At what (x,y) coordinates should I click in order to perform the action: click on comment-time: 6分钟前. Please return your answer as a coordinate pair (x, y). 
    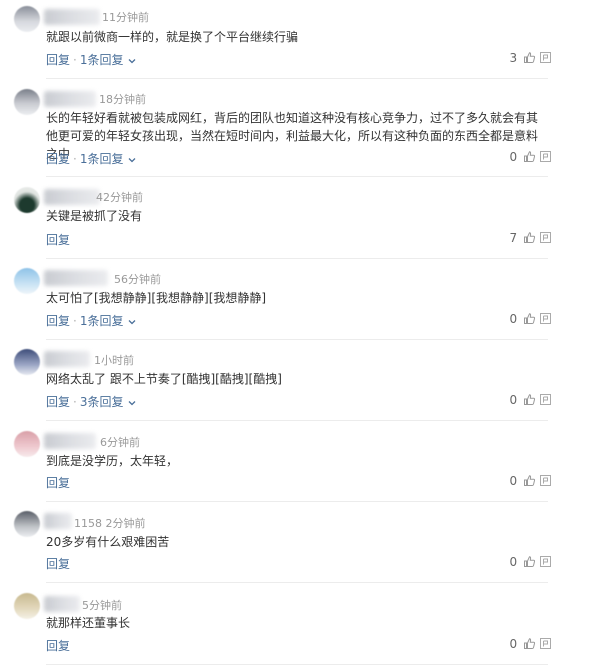
    Looking at the image, I should click on (120, 442).